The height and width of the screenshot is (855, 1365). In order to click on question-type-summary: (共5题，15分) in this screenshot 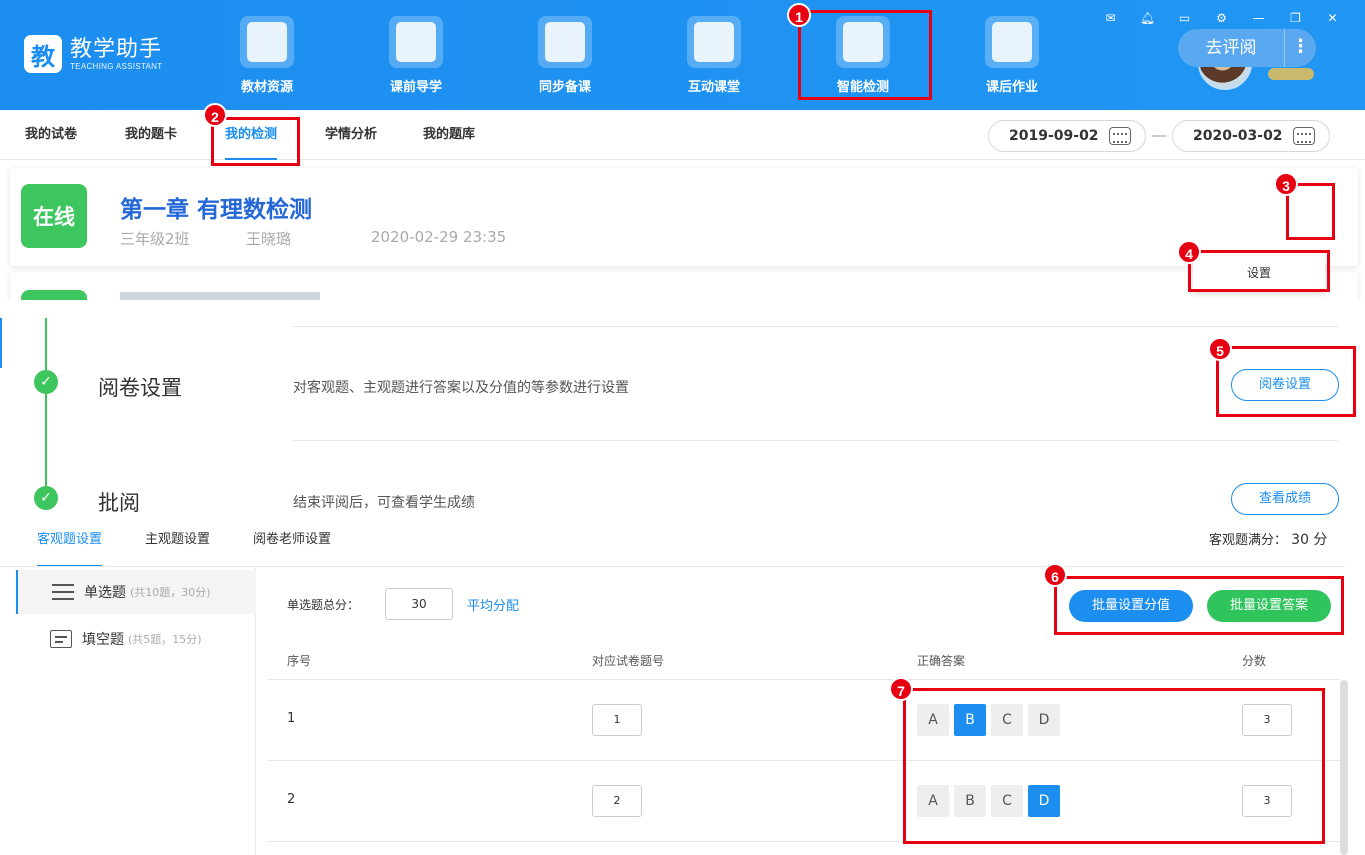, I will do `click(165, 639)`.